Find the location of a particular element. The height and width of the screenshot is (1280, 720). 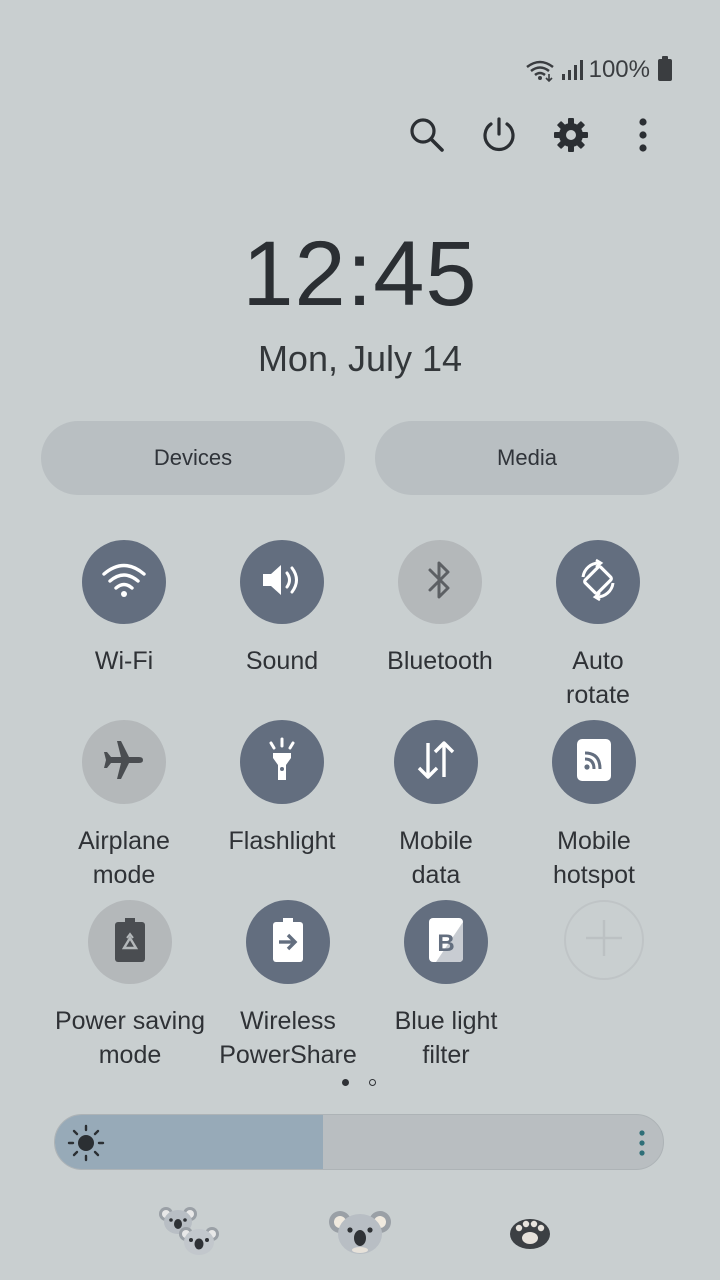

clock: 12:45 is located at coordinates (360, 274).